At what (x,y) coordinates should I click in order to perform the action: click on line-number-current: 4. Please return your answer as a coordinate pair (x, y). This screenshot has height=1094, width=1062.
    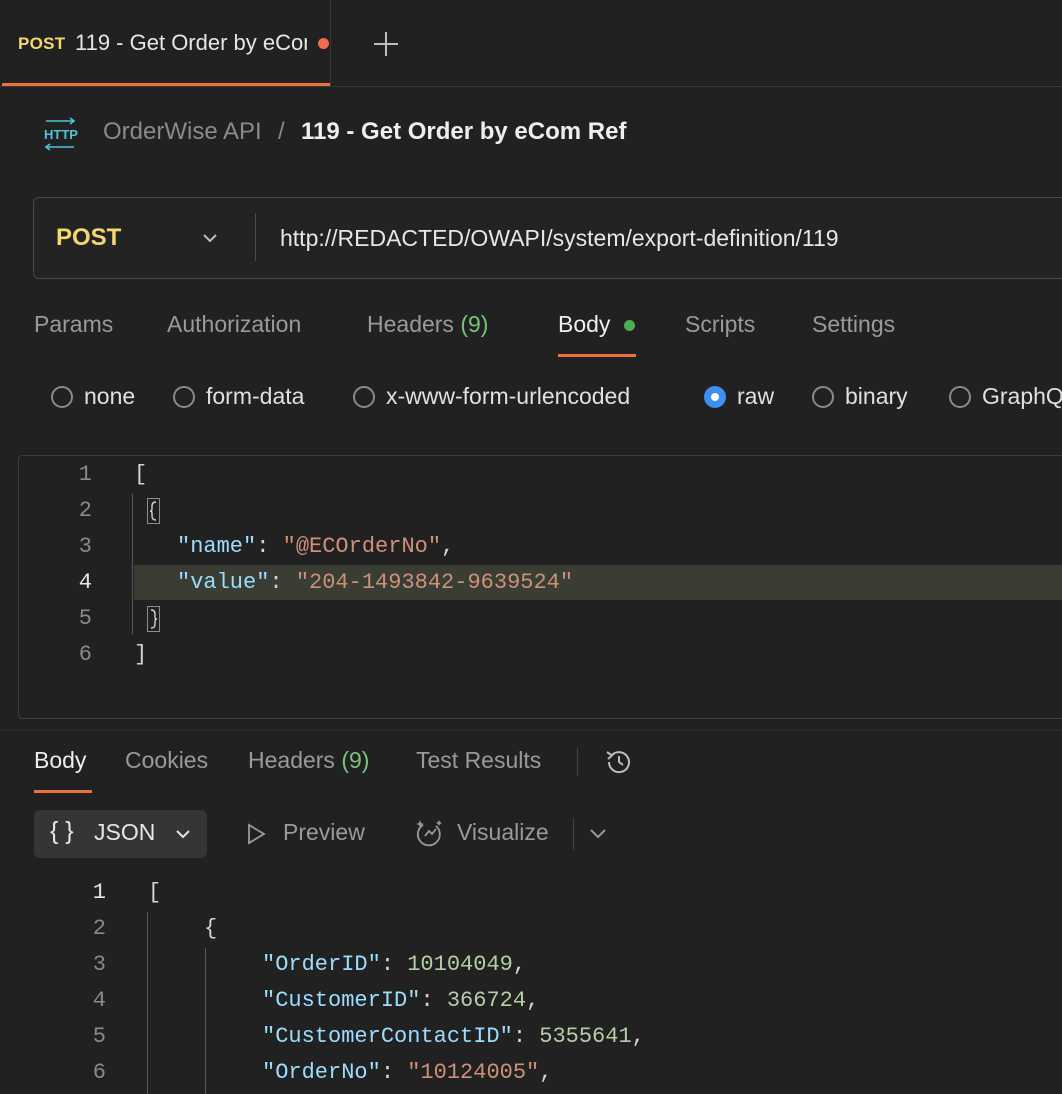
    Looking at the image, I should click on (85, 582).